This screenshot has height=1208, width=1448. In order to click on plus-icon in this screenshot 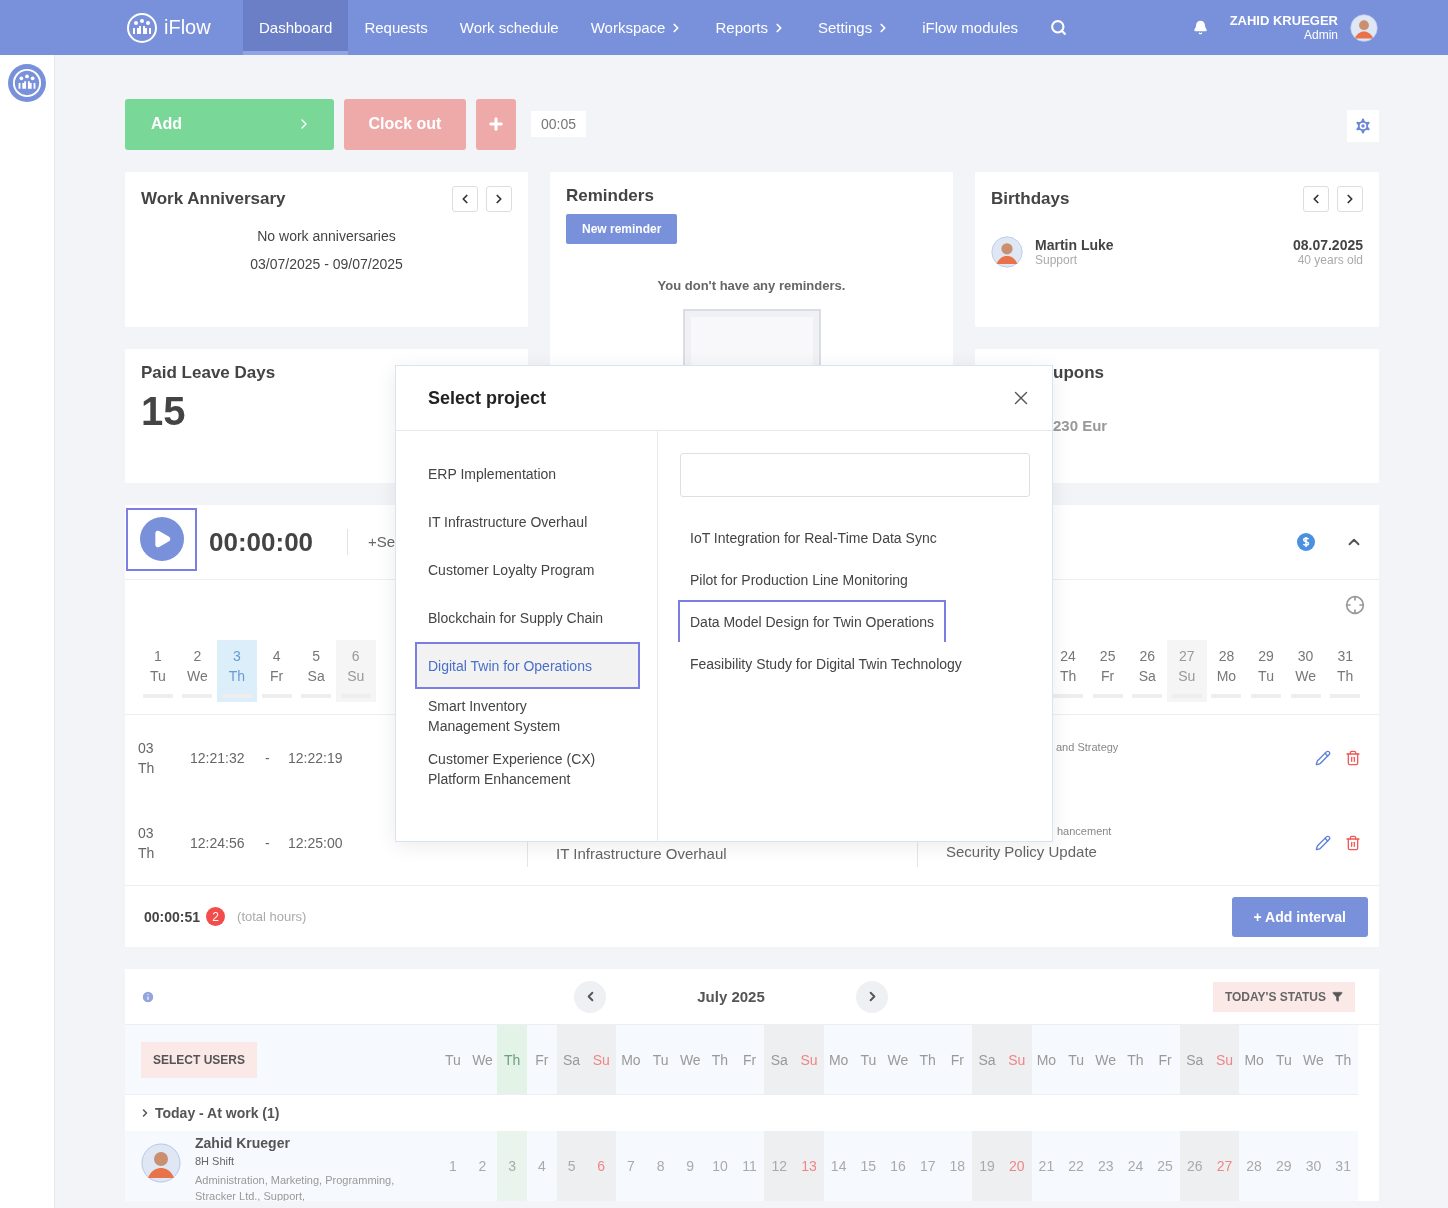, I will do `click(496, 124)`.